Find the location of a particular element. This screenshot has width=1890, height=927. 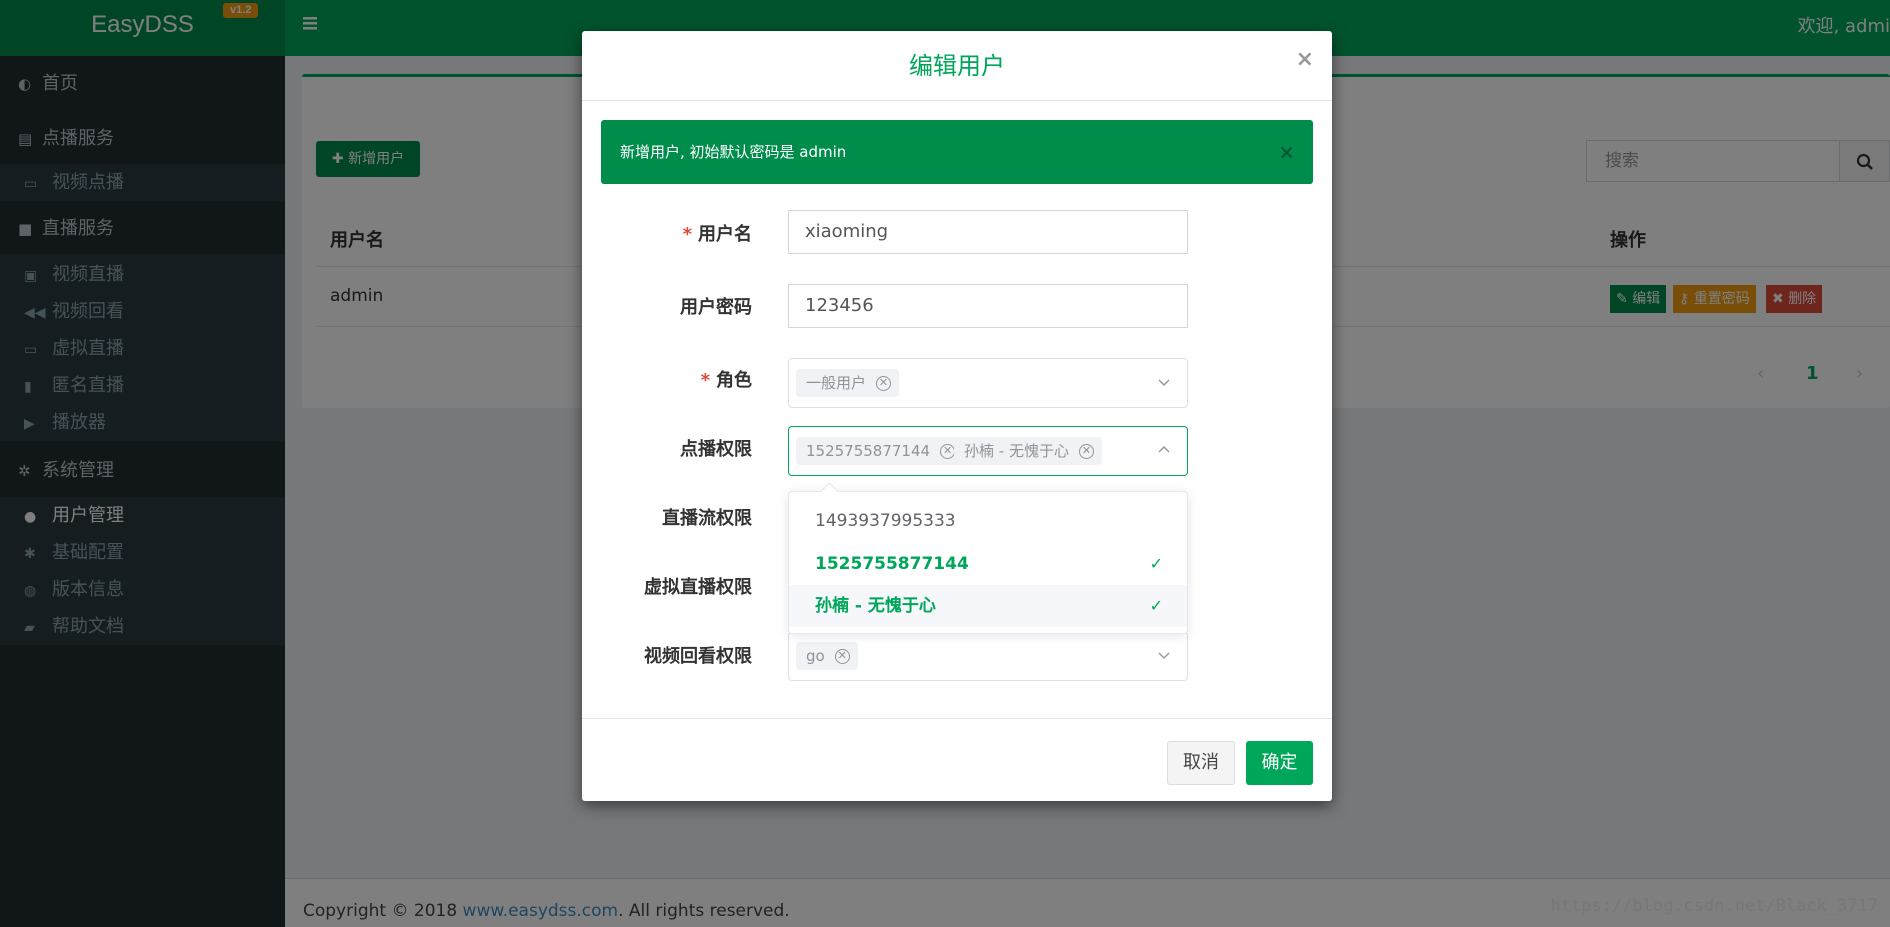

option-label: 孙楠 - 无愧于心 is located at coordinates (875, 606).